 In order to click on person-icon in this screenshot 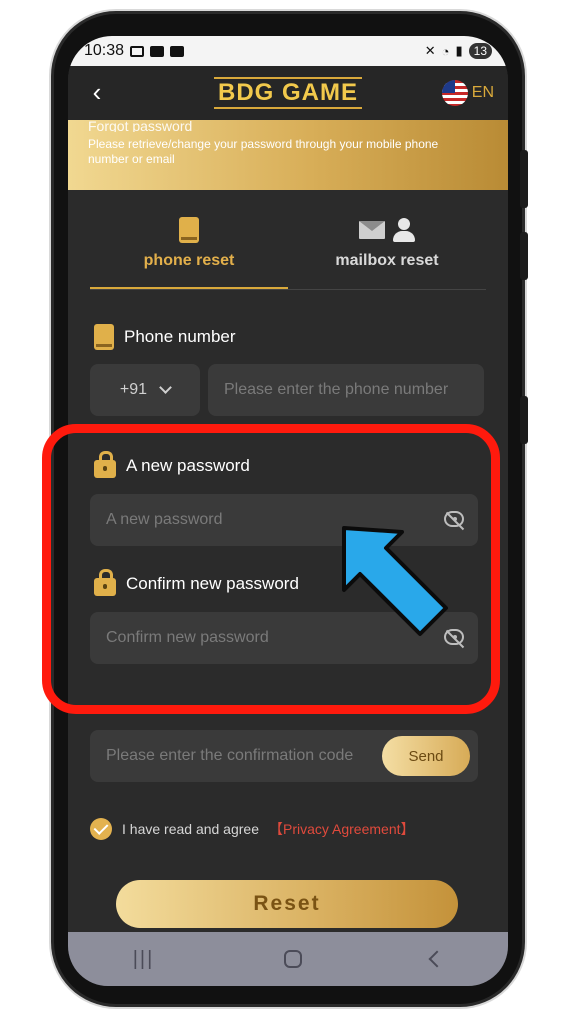, I will do `click(404, 230)`.